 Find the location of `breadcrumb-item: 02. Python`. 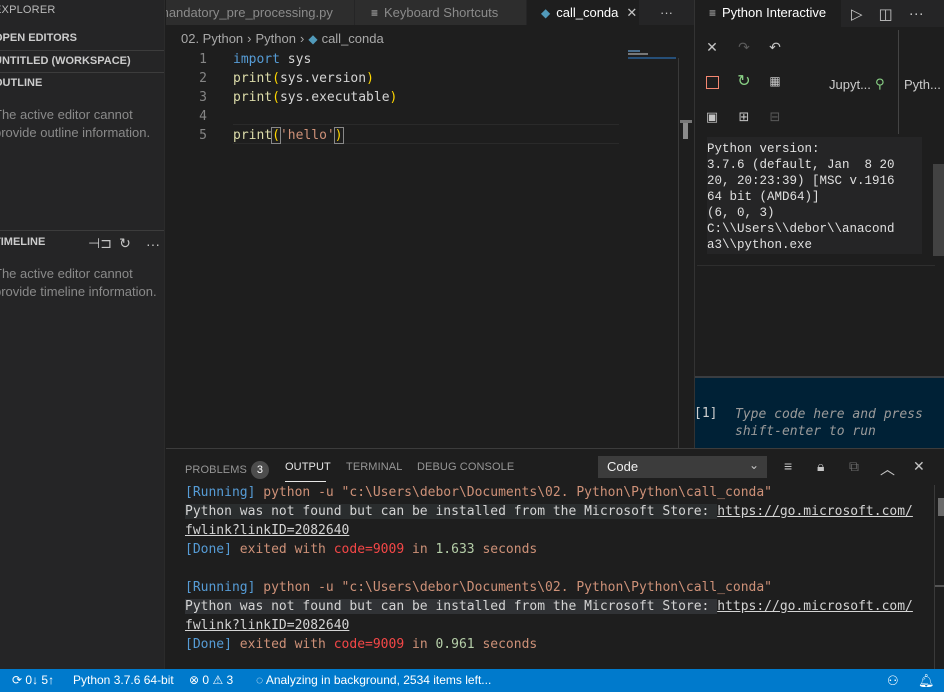

breadcrumb-item: 02. Python is located at coordinates (212, 38).